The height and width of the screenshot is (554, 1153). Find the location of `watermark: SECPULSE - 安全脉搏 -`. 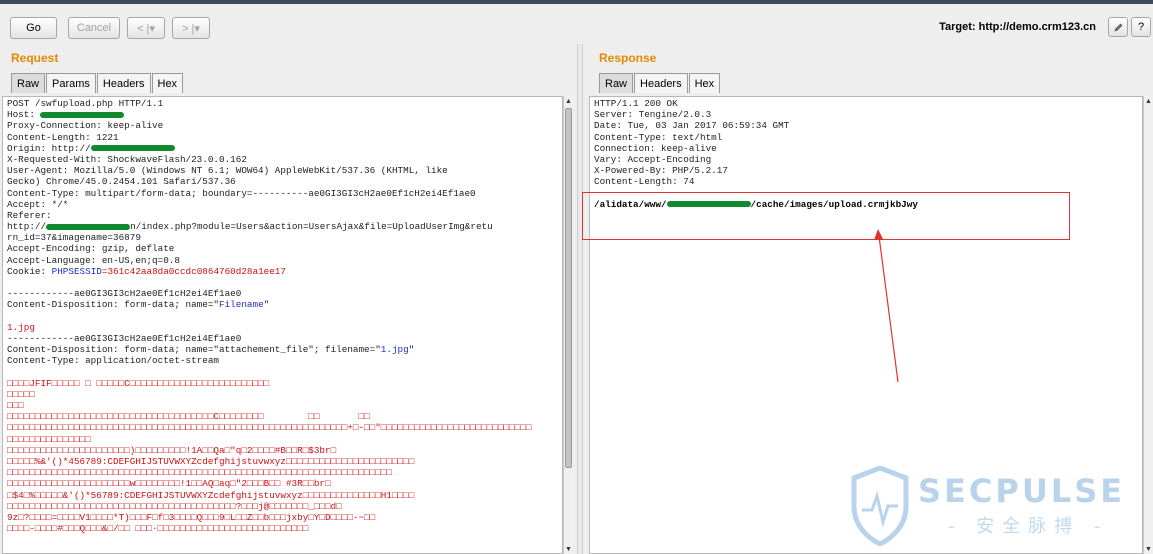

watermark: SECPULSE - 安全脉搏 - is located at coordinates (1000, 507).